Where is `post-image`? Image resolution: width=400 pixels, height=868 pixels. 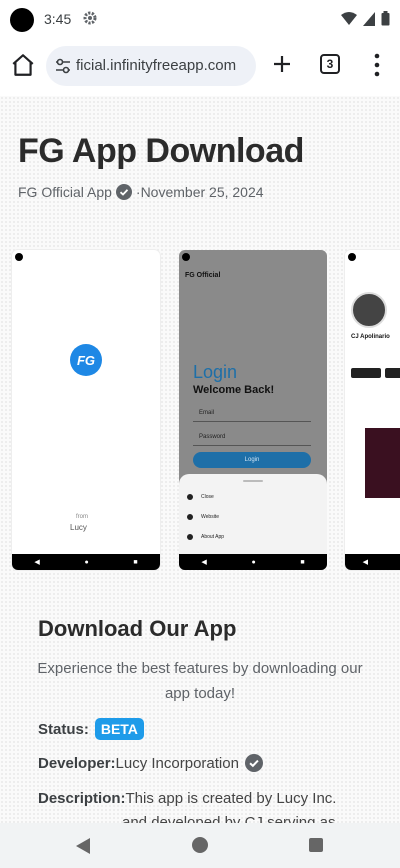
post-image is located at coordinates (382, 463).